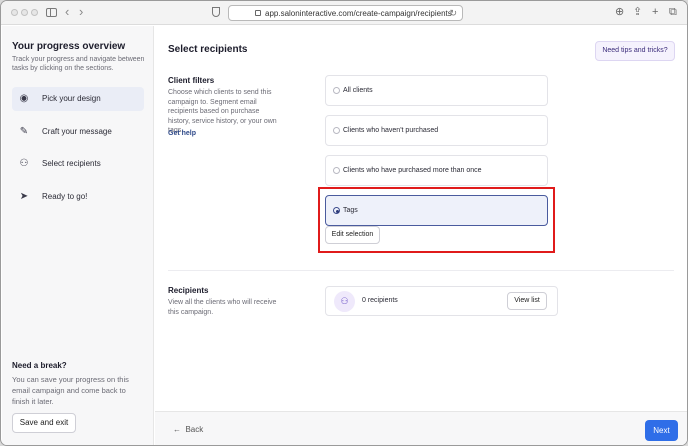 The width and height of the screenshot is (688, 446). I want to click on option-all-clients: All clients, so click(436, 90).